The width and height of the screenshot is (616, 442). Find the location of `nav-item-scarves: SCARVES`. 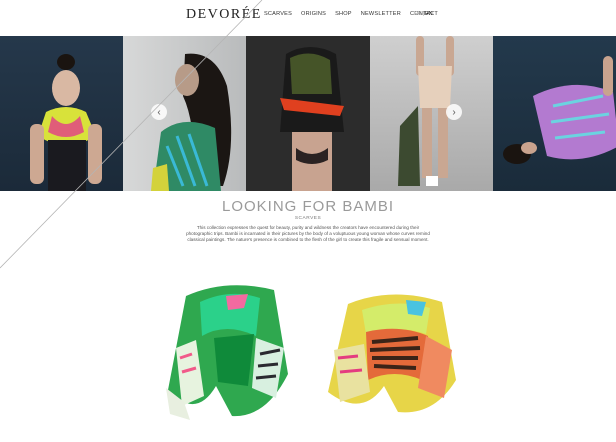

nav-item-scarves: SCARVES is located at coordinates (278, 14).